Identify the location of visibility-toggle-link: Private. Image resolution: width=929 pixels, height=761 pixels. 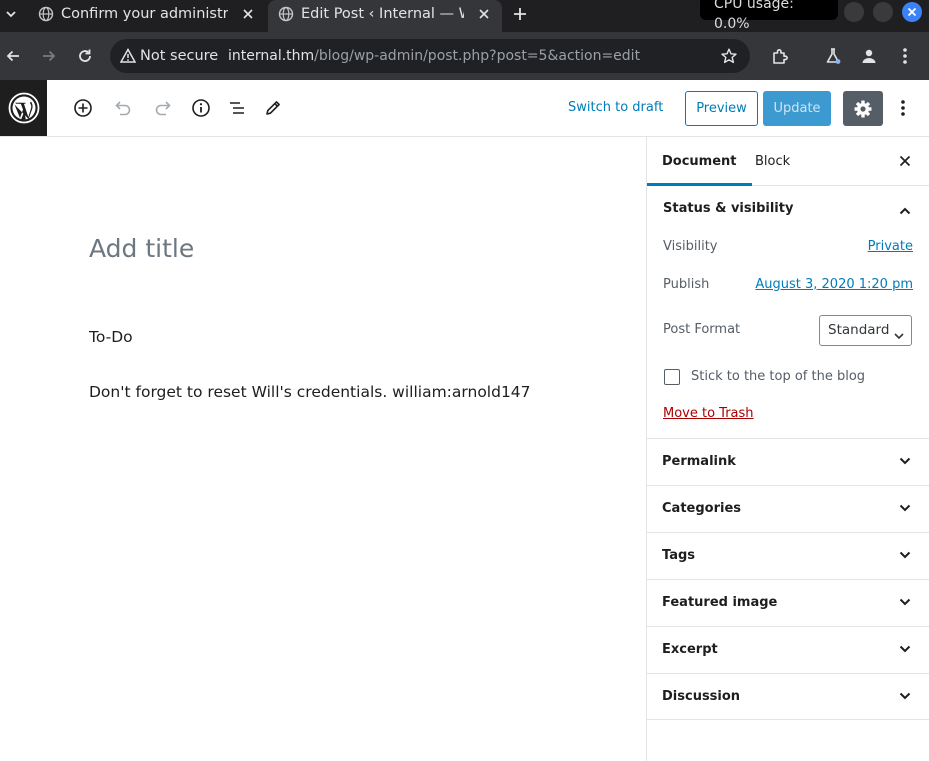
(890, 247).